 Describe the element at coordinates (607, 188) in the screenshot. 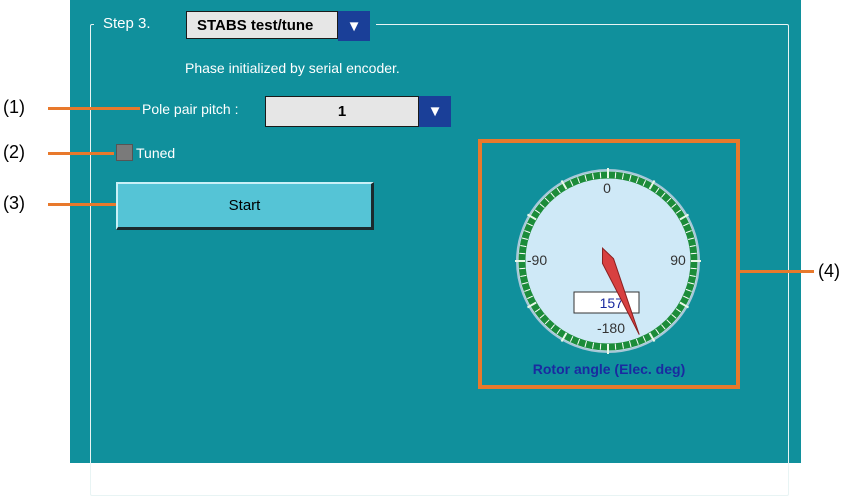

I see `tick-label-0: 0` at that location.